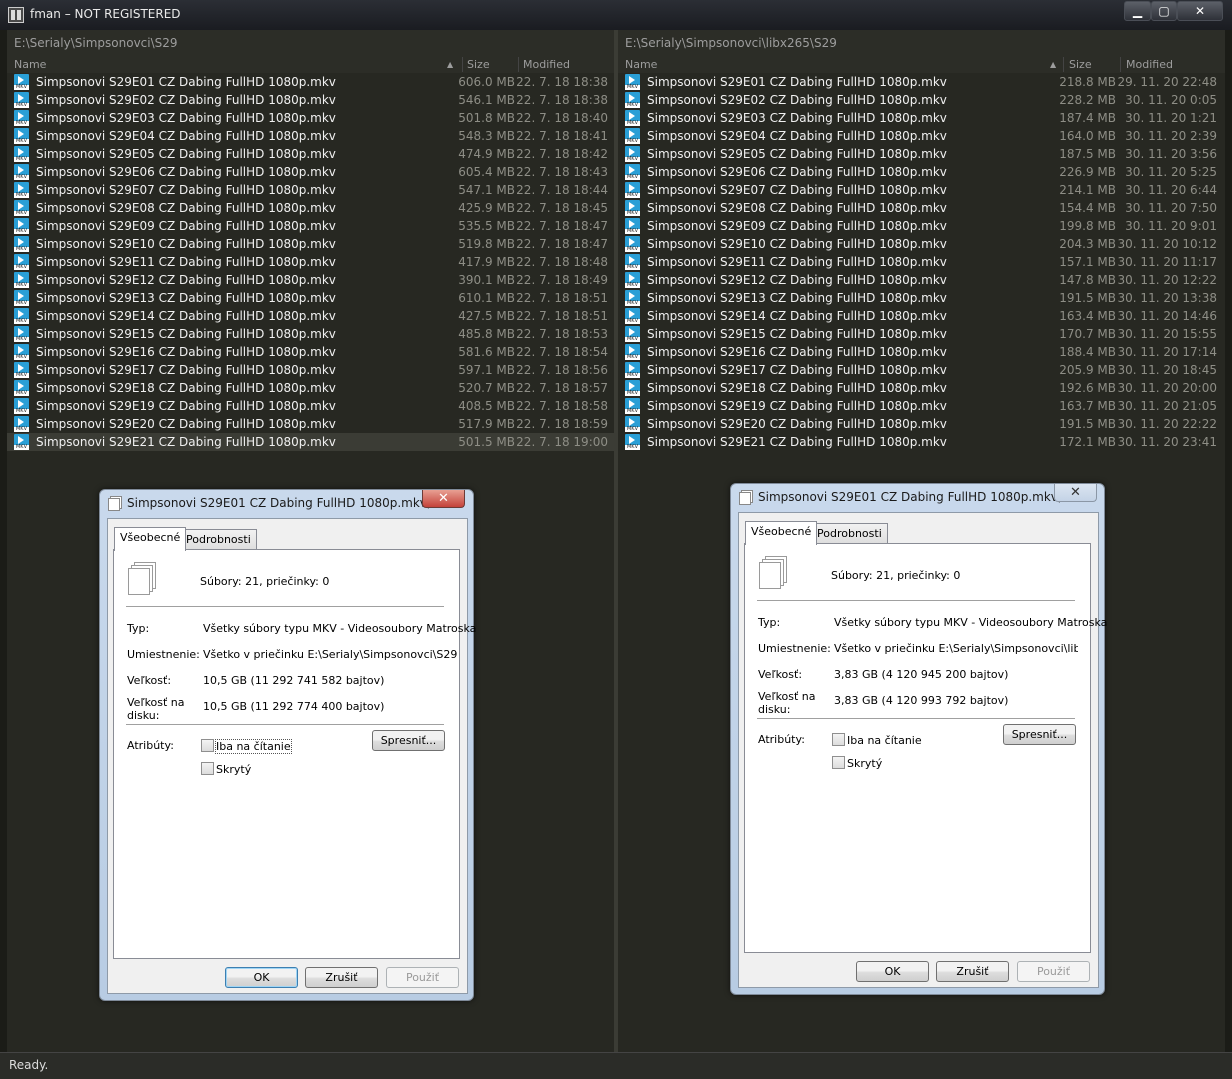 The height and width of the screenshot is (1079, 1232). Describe the element at coordinates (310, 43) in the screenshot. I see `path-bar: E:\Serialy\Simpsonovci\S29` at that location.